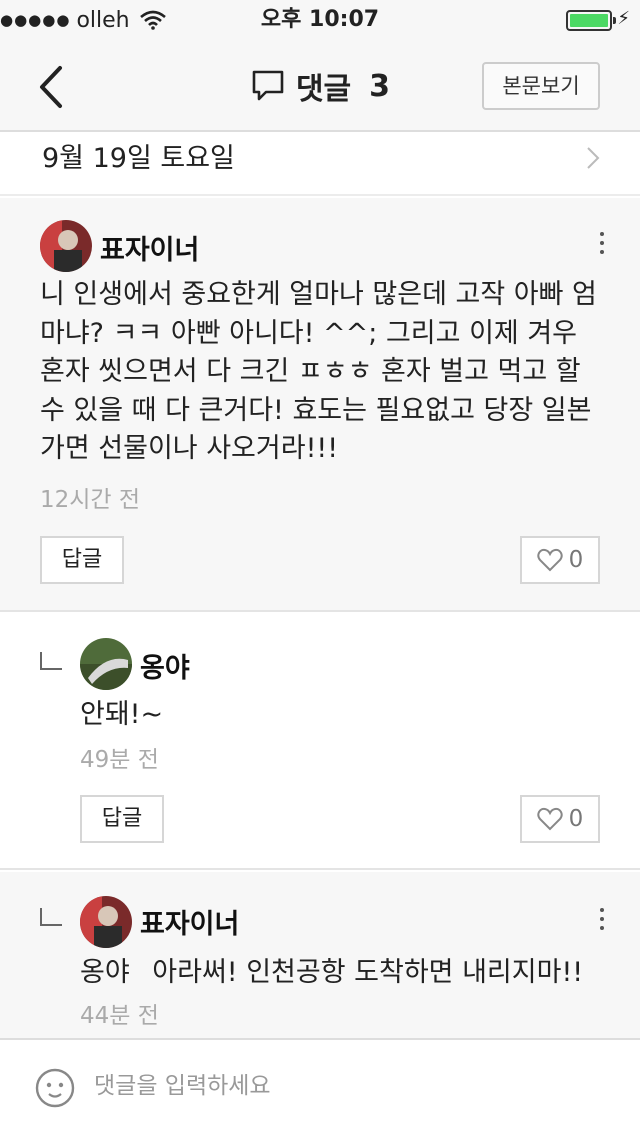 This screenshot has height=1136, width=640. I want to click on comment-input-bar, so click(320, 1087).